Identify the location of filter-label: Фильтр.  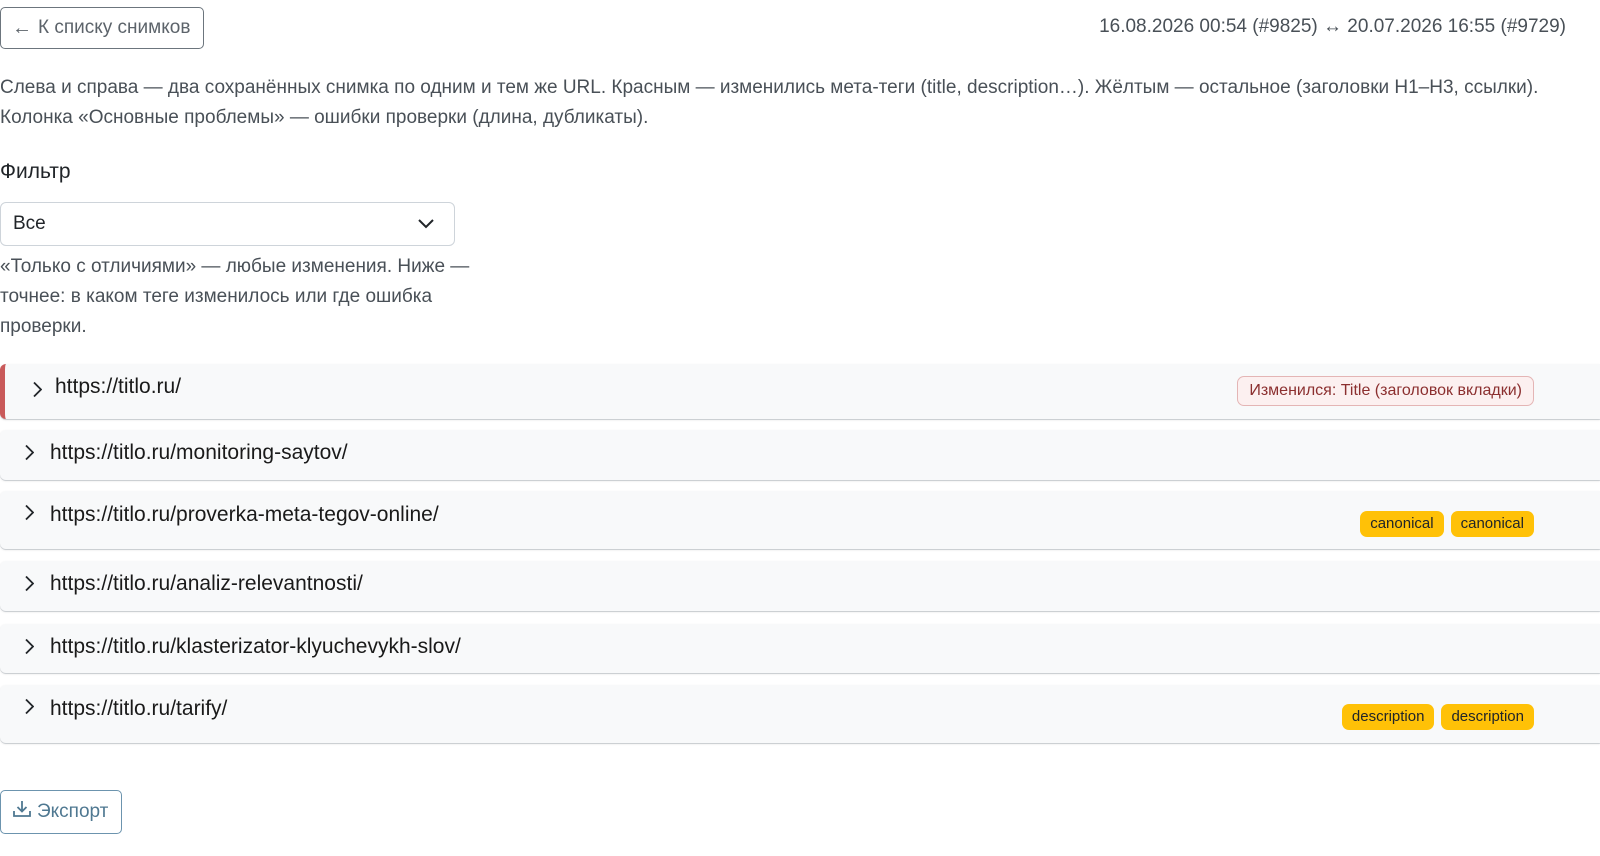
(35, 171).